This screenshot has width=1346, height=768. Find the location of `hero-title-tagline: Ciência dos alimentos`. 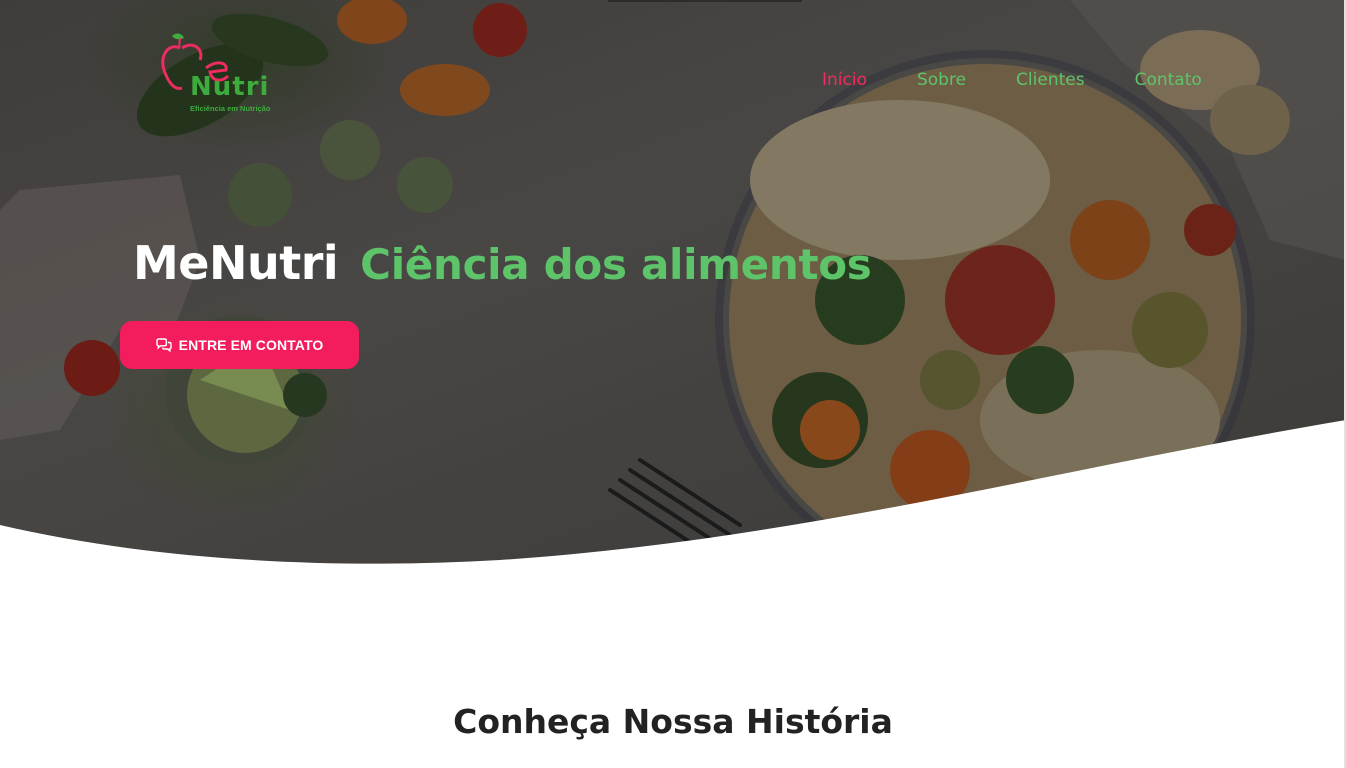

hero-title-tagline: Ciência dos alimentos is located at coordinates (616, 264).